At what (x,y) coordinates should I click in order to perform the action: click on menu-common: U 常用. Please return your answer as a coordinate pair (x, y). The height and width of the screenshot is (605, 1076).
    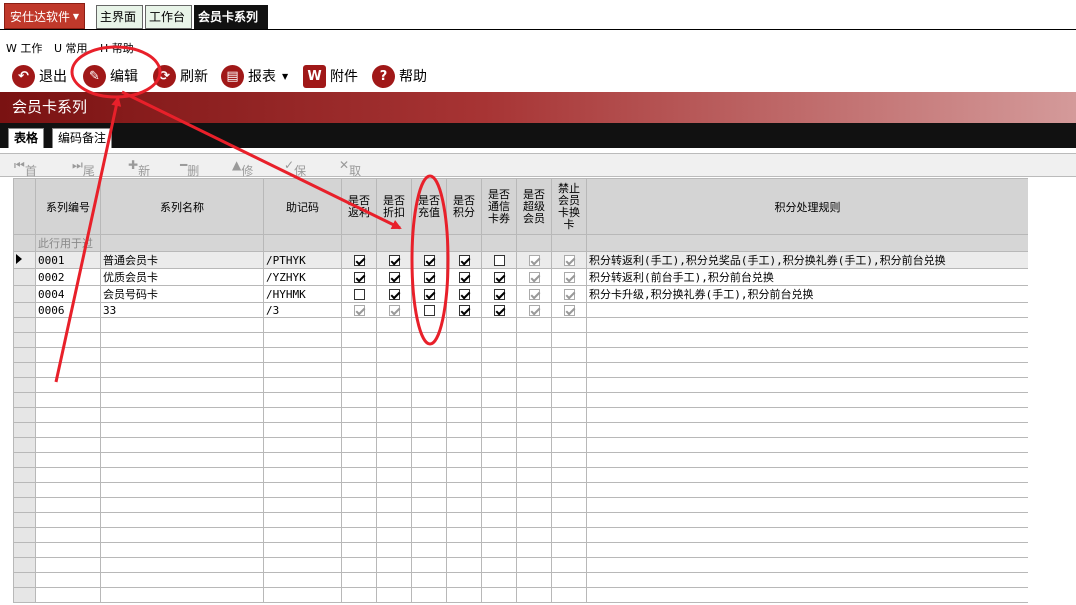
    Looking at the image, I should click on (71, 48).